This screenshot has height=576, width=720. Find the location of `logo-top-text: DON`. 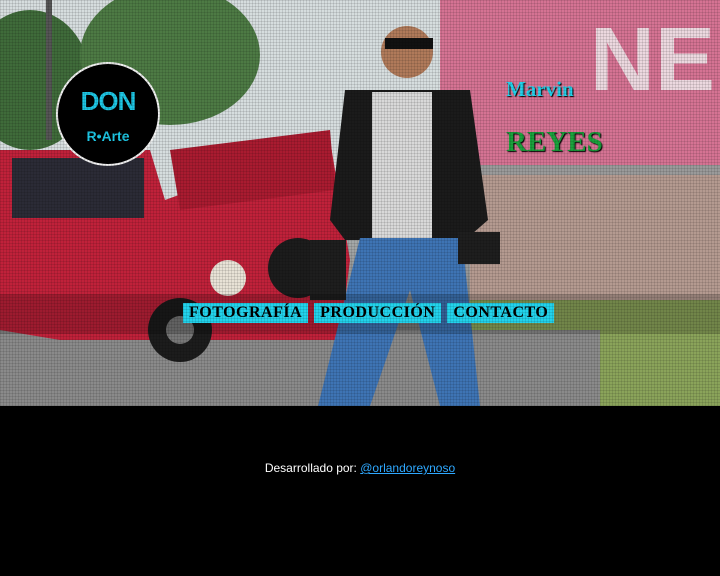

logo-top-text: DON is located at coordinates (108, 101).